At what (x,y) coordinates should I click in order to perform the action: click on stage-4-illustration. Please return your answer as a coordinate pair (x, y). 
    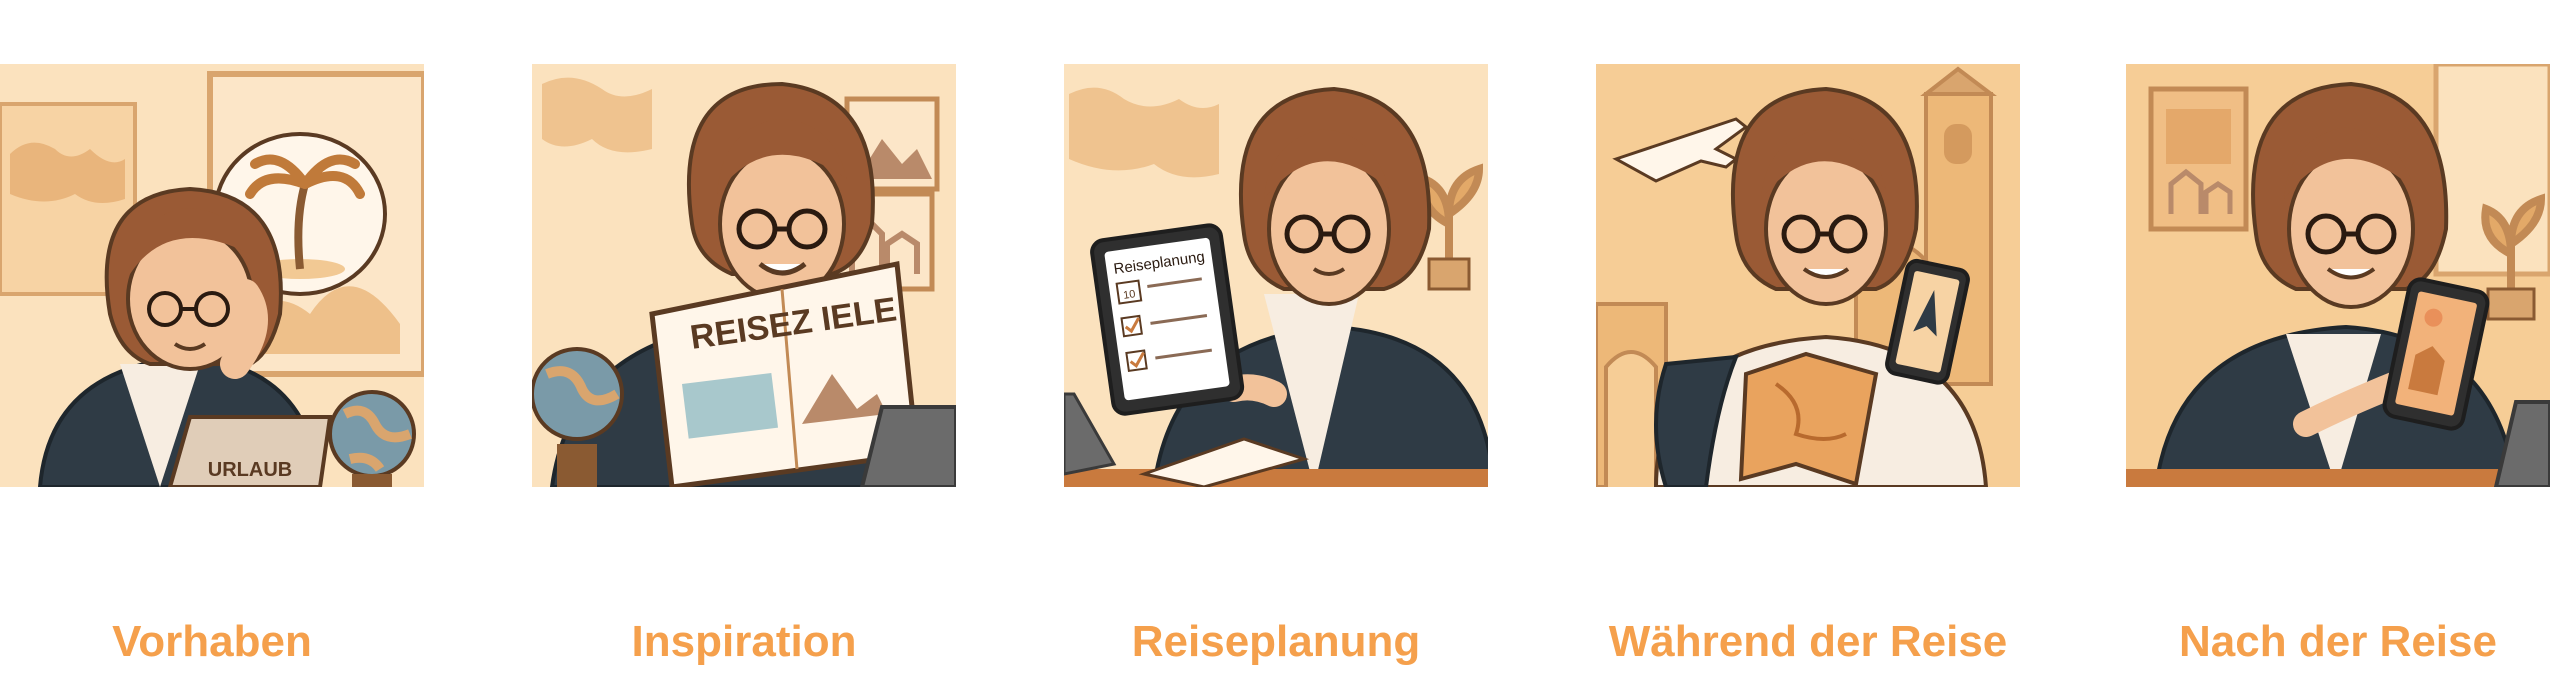
    Looking at the image, I should click on (1808, 275).